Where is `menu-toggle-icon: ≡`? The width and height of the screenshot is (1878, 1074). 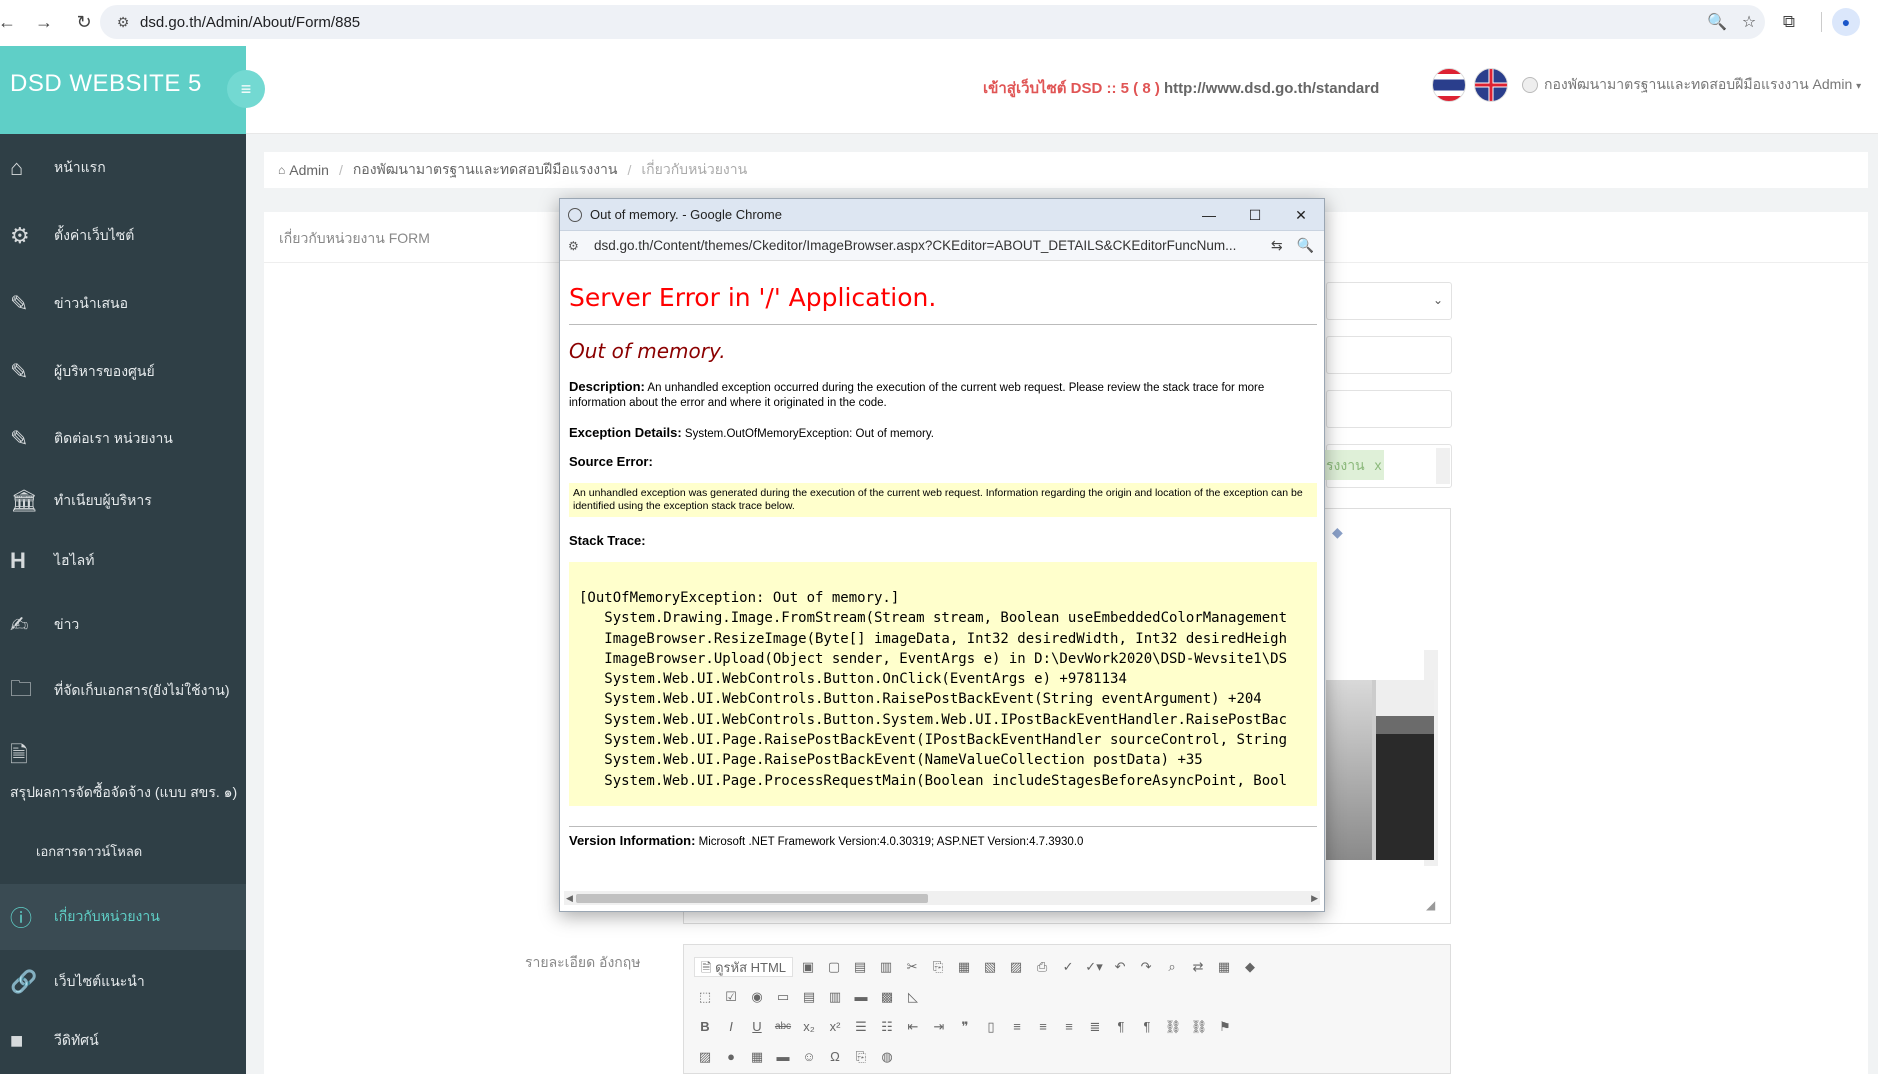 menu-toggle-icon: ≡ is located at coordinates (246, 89).